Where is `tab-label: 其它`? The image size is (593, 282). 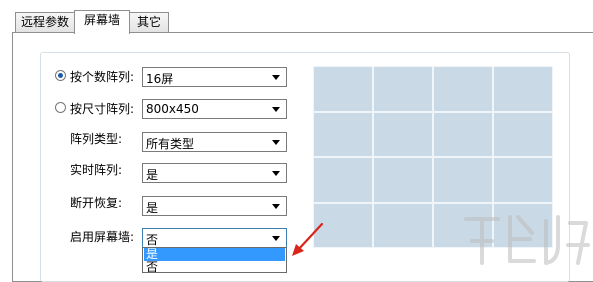 tab-label: 其它 is located at coordinates (148, 22).